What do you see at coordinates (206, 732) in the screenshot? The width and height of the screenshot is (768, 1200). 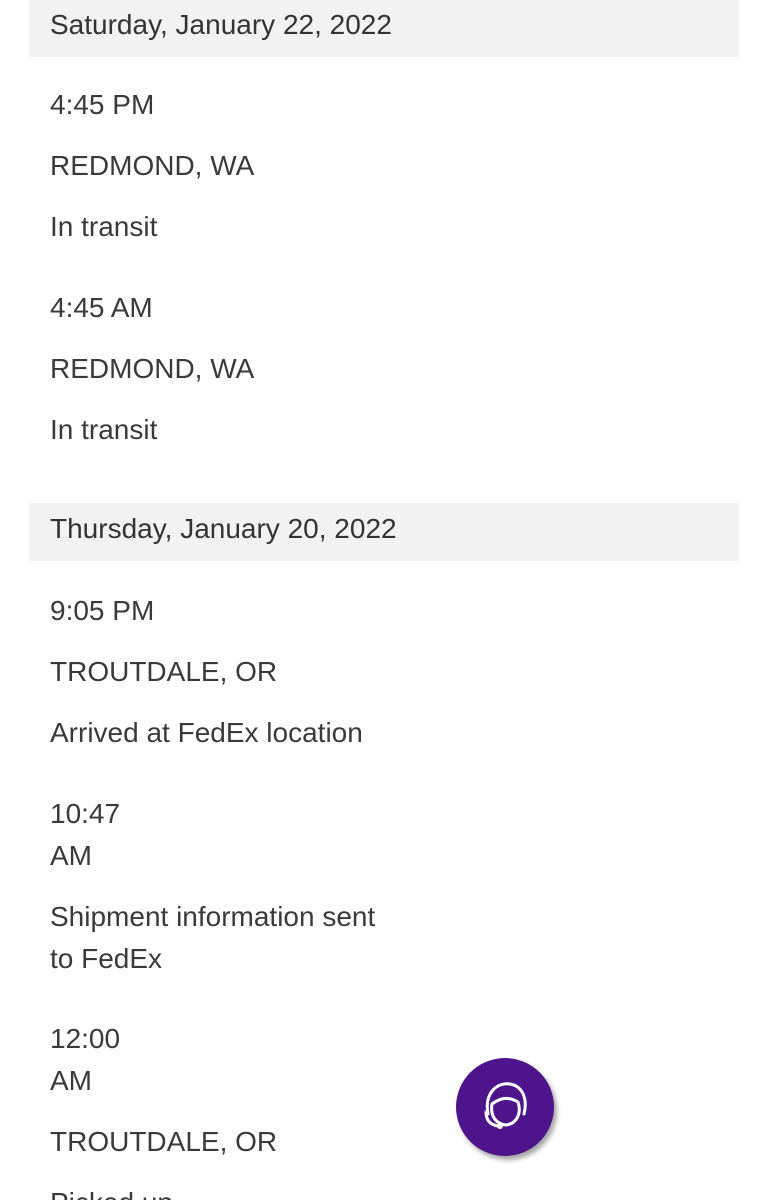 I see `event-status: Arrived at FedEx location` at bounding box center [206, 732].